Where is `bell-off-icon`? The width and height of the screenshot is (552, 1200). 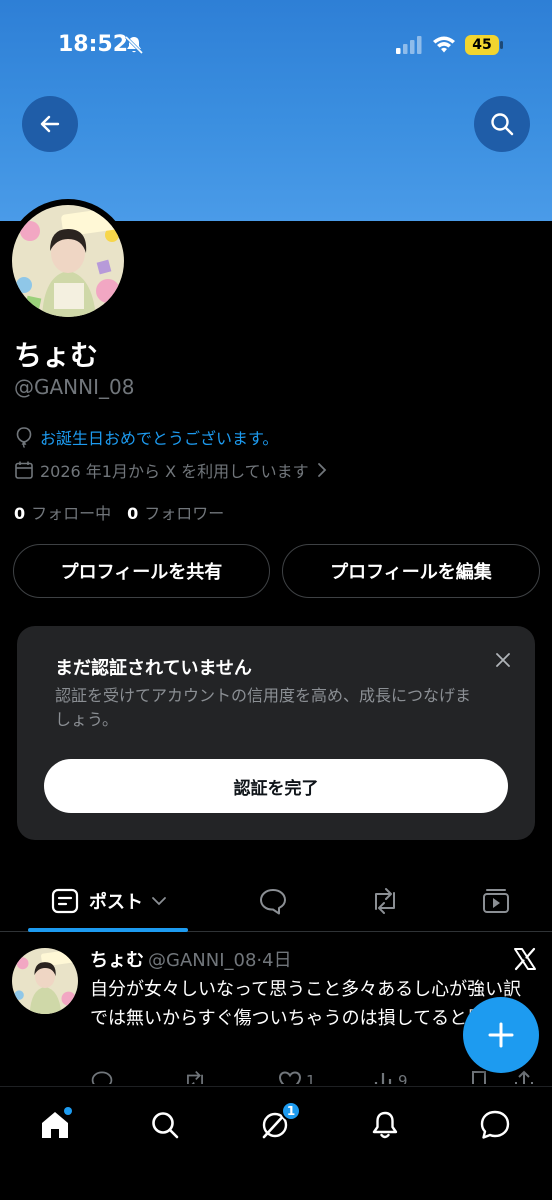 bell-off-icon is located at coordinates (134, 45).